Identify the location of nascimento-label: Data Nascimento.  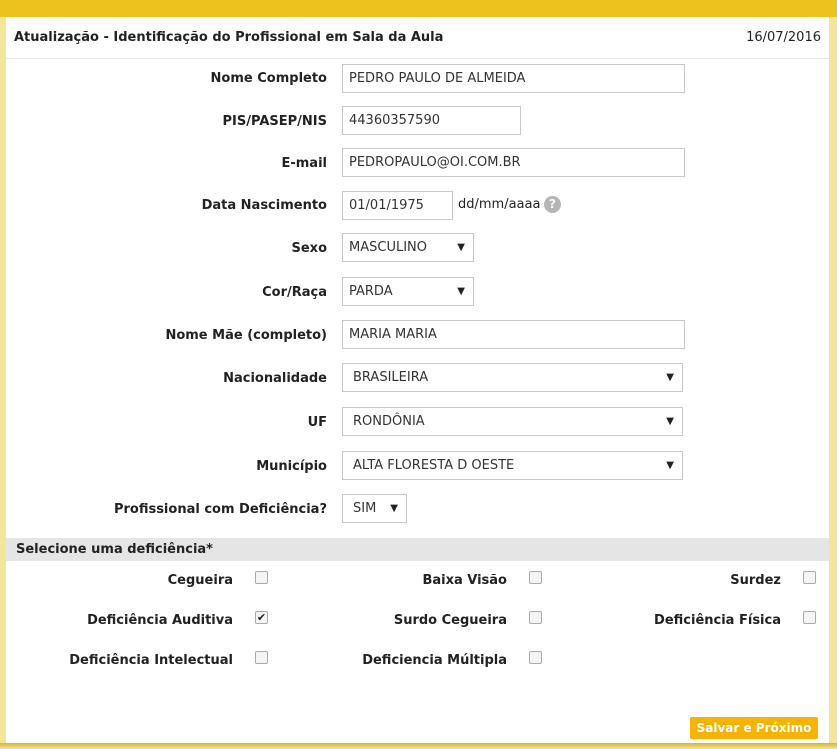
(264, 205).